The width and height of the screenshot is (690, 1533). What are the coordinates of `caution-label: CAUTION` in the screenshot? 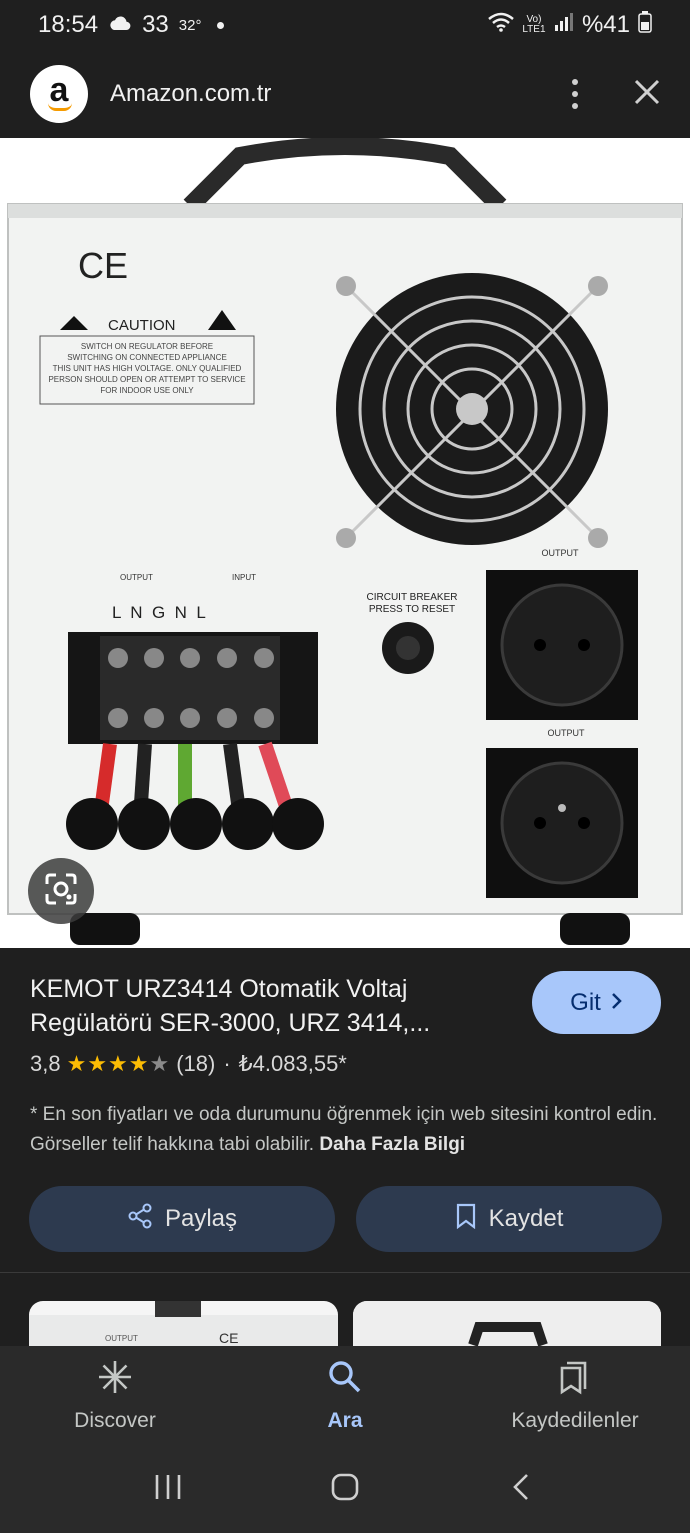 It's located at (142, 325).